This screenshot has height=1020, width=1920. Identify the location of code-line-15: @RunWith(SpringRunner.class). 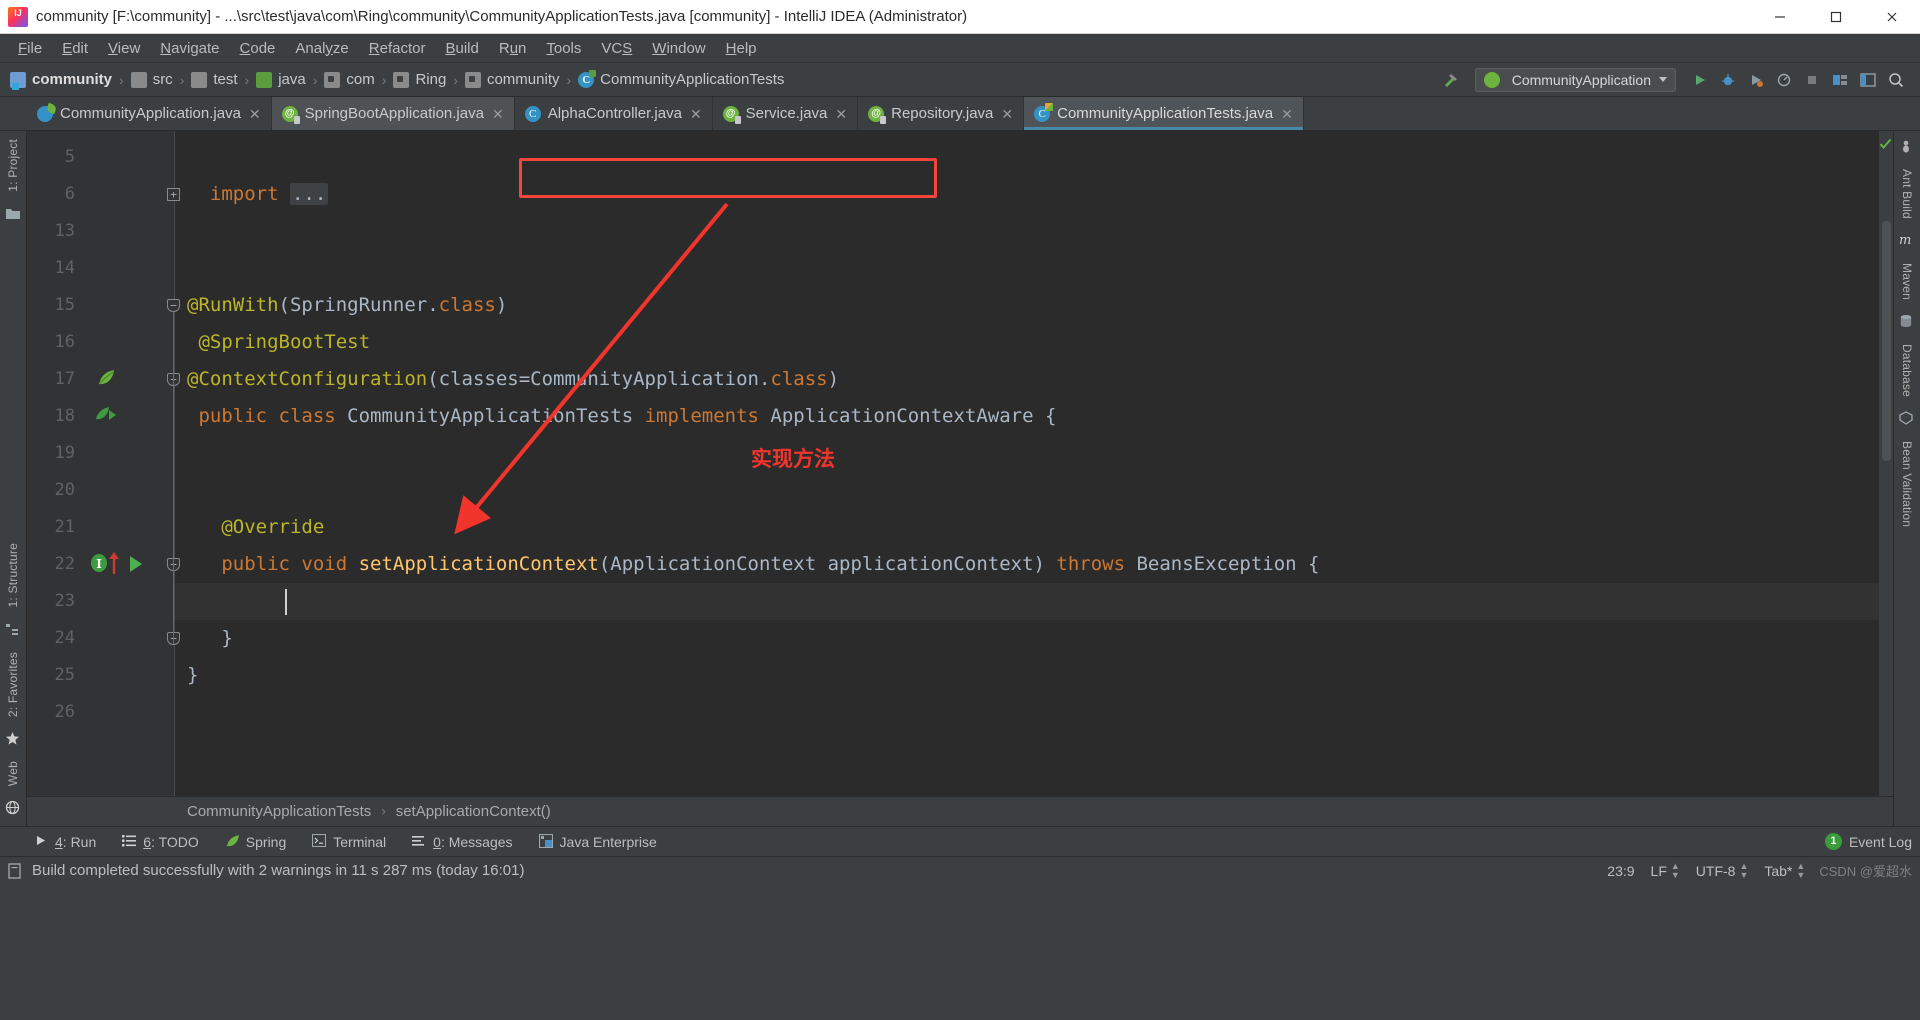
(347, 305).